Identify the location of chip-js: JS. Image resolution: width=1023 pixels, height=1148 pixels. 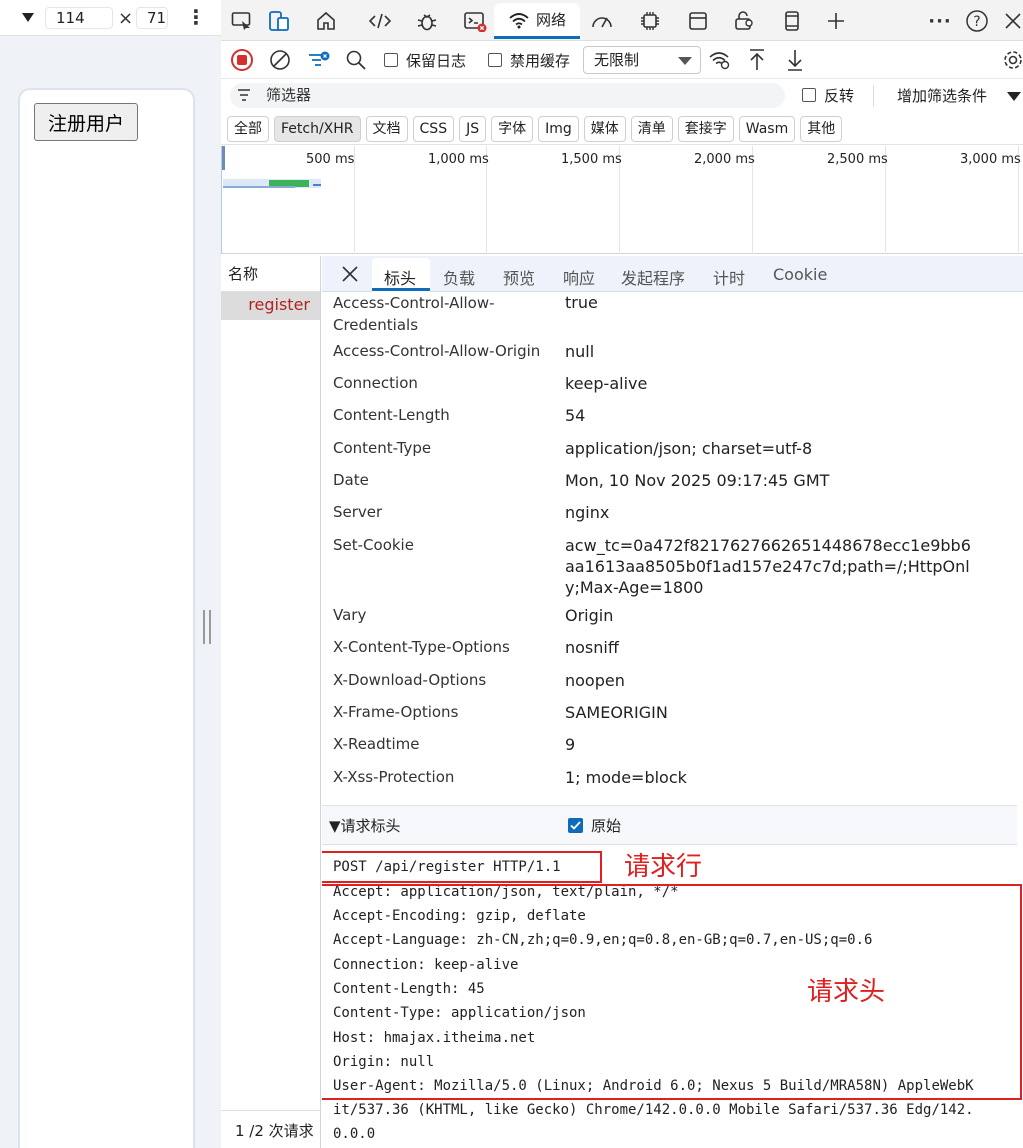
(473, 128).